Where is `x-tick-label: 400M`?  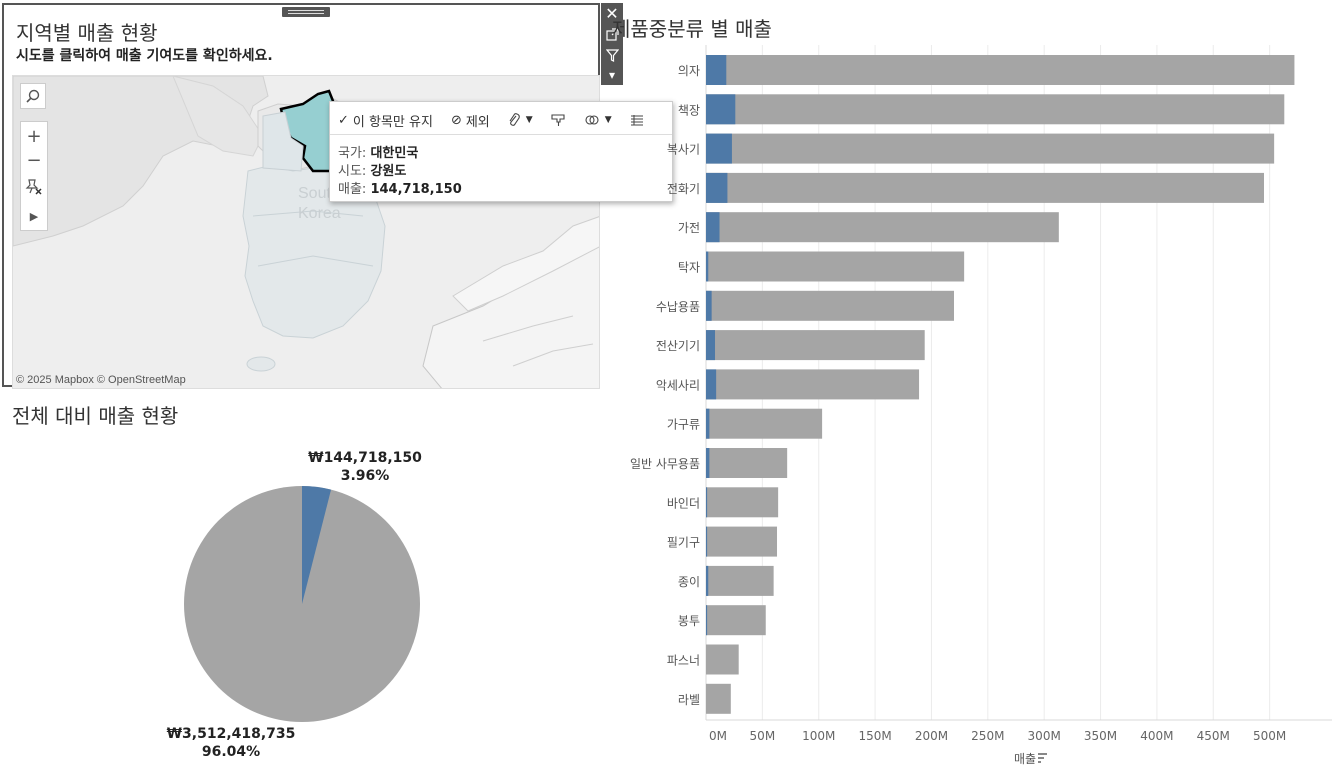 x-tick-label: 400M is located at coordinates (1156, 736).